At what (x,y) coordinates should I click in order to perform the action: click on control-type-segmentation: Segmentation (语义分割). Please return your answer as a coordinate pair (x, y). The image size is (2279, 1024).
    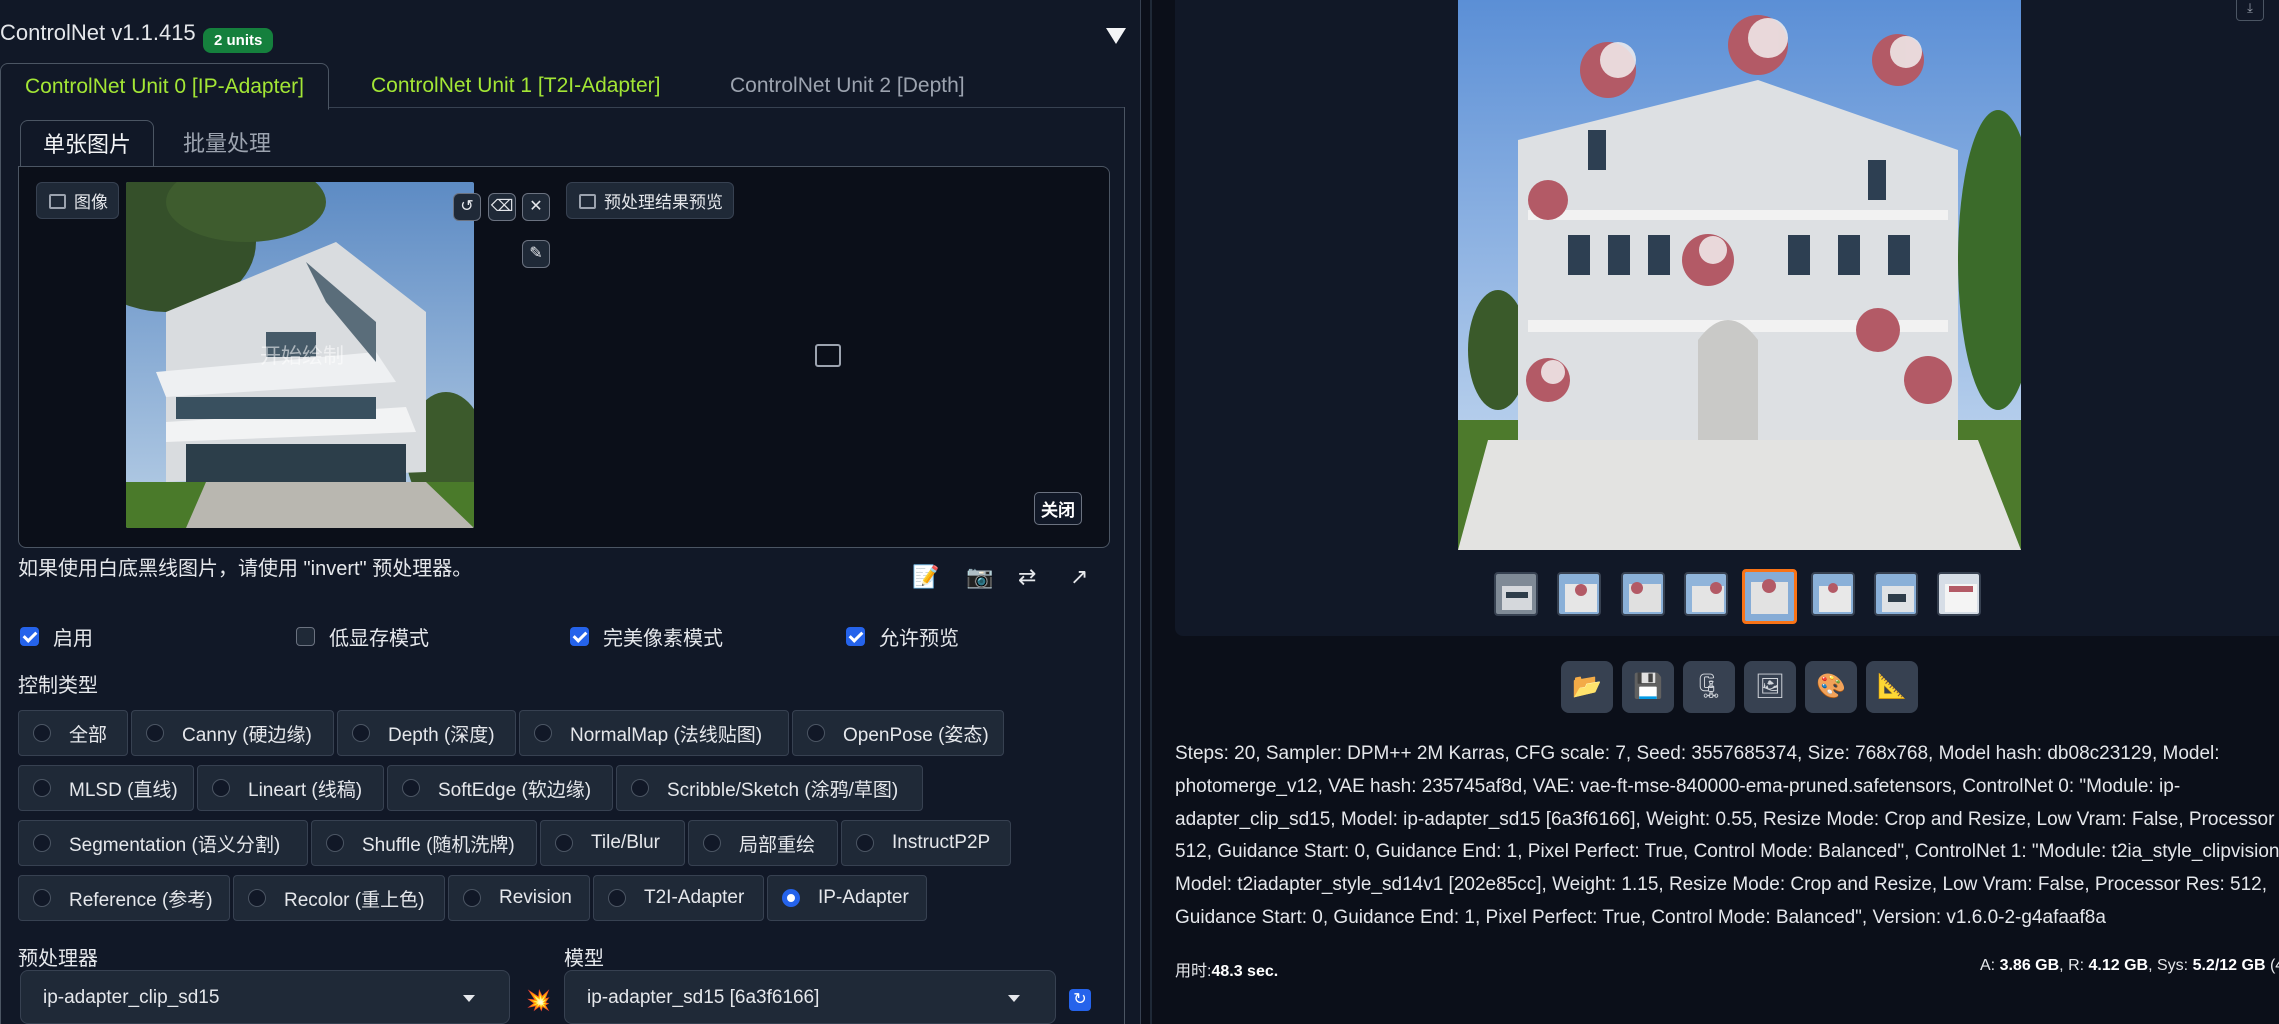
    Looking at the image, I should click on (163, 843).